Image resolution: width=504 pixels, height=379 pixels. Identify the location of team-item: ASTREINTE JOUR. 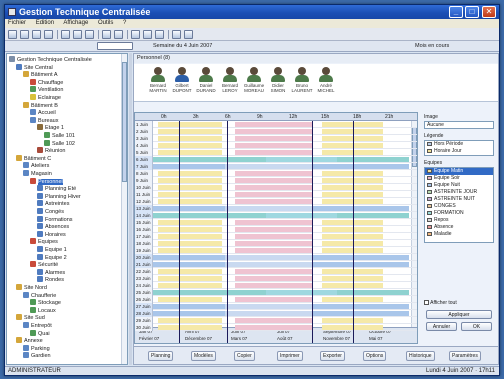
(459, 192).